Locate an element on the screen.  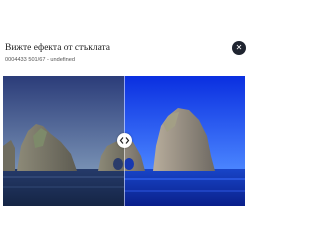
dialog-subtitle: 0004433 501/67 - undefined is located at coordinates (40, 60).